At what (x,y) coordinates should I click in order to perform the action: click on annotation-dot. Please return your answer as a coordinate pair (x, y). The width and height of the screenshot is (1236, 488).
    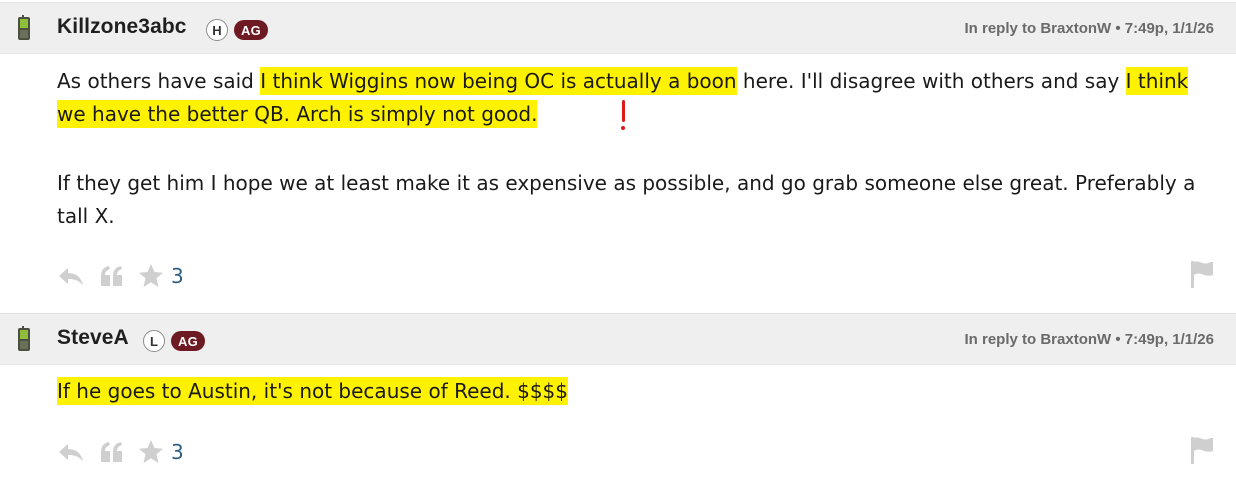
    Looking at the image, I should click on (623, 128).